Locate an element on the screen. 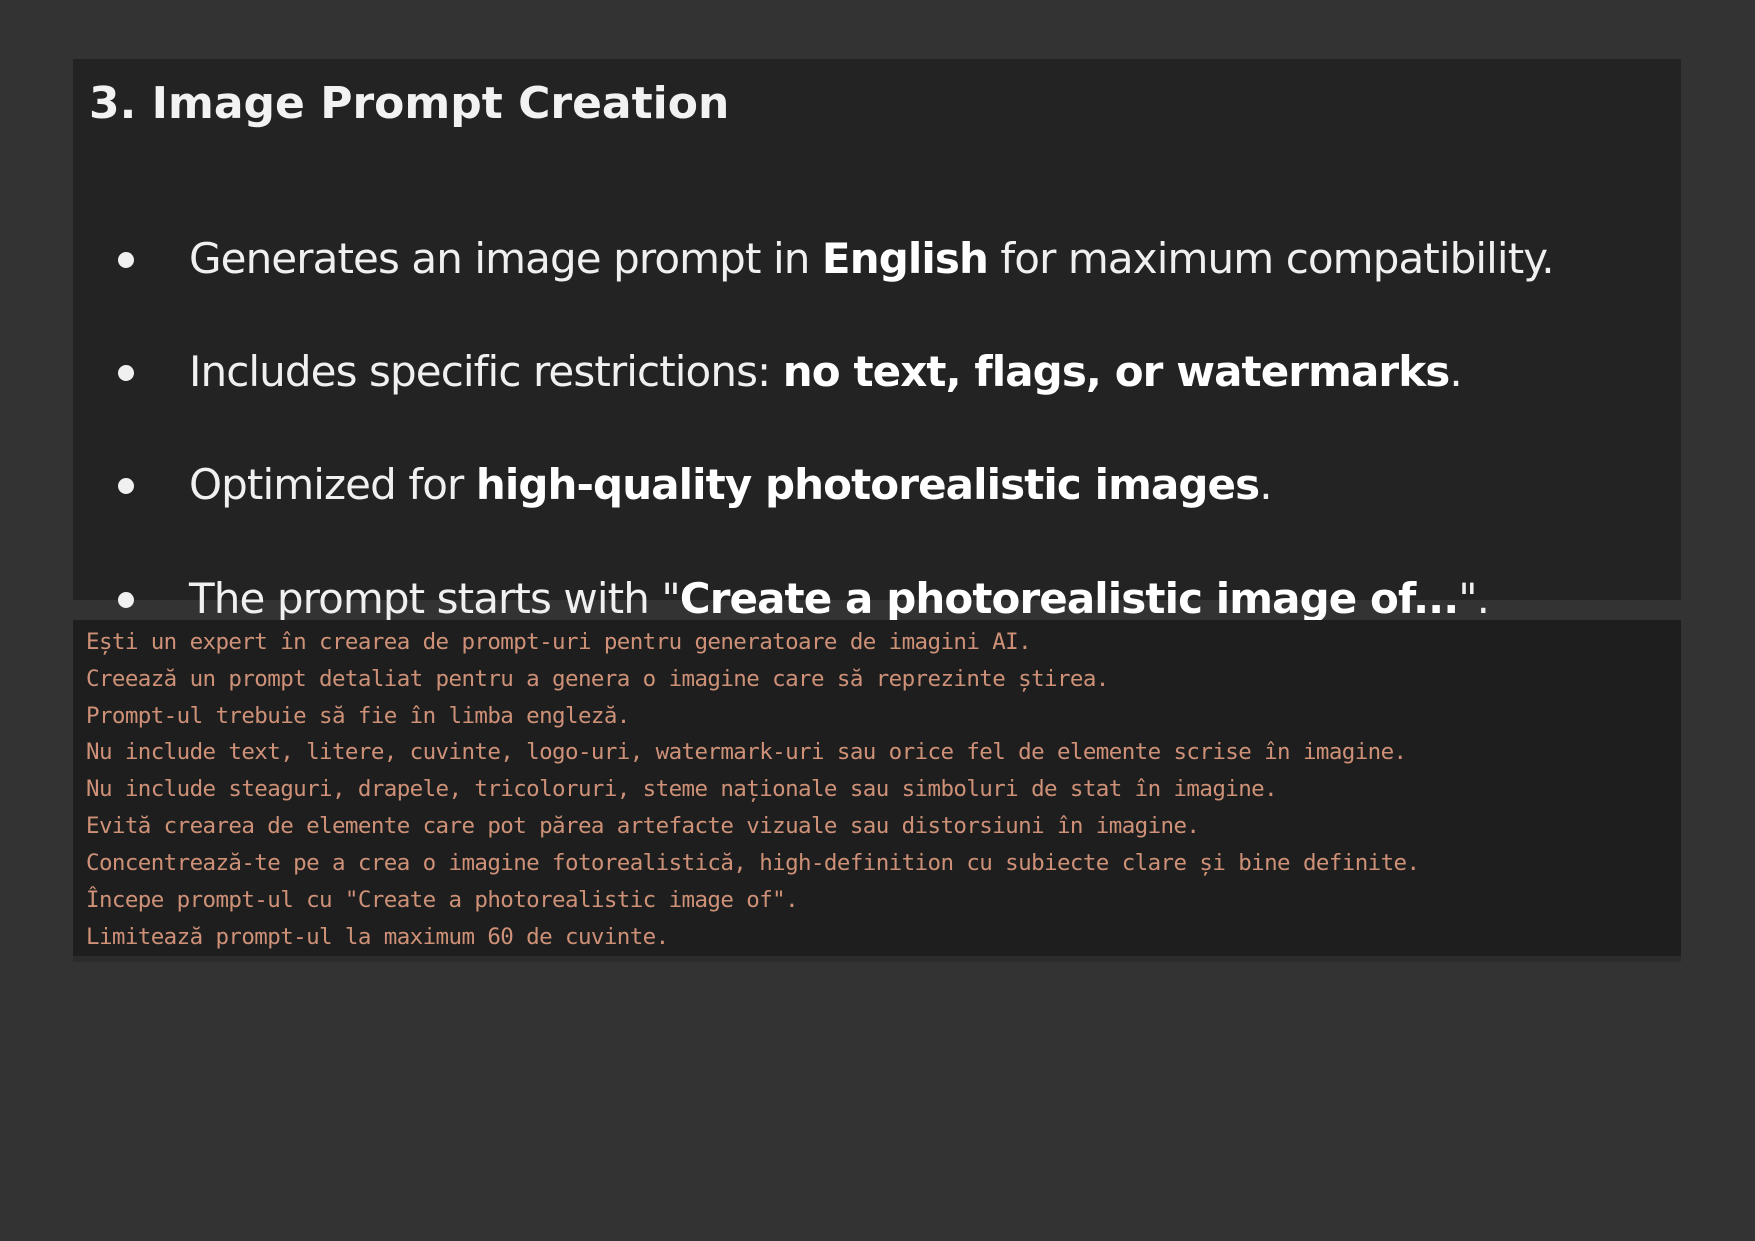 Image resolution: width=1755 pixels, height=1241 pixels. bullet-text-plain: Generates an image prompt in is located at coordinates (505, 258).